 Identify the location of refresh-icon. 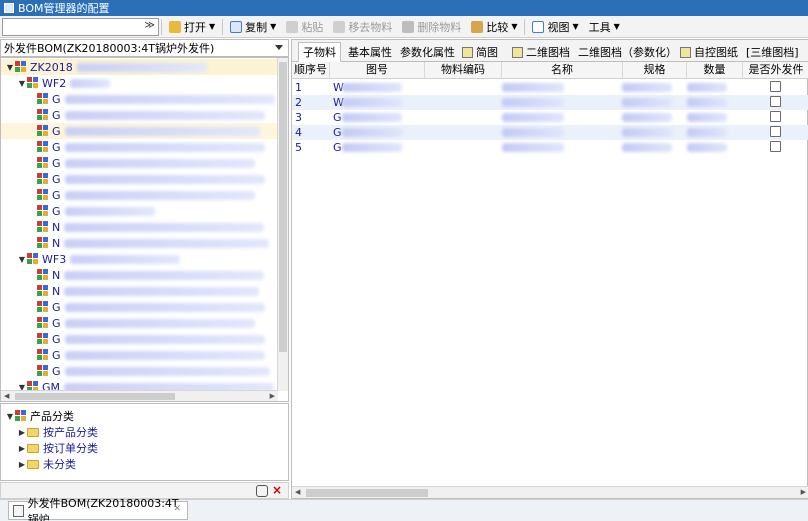
(262, 491).